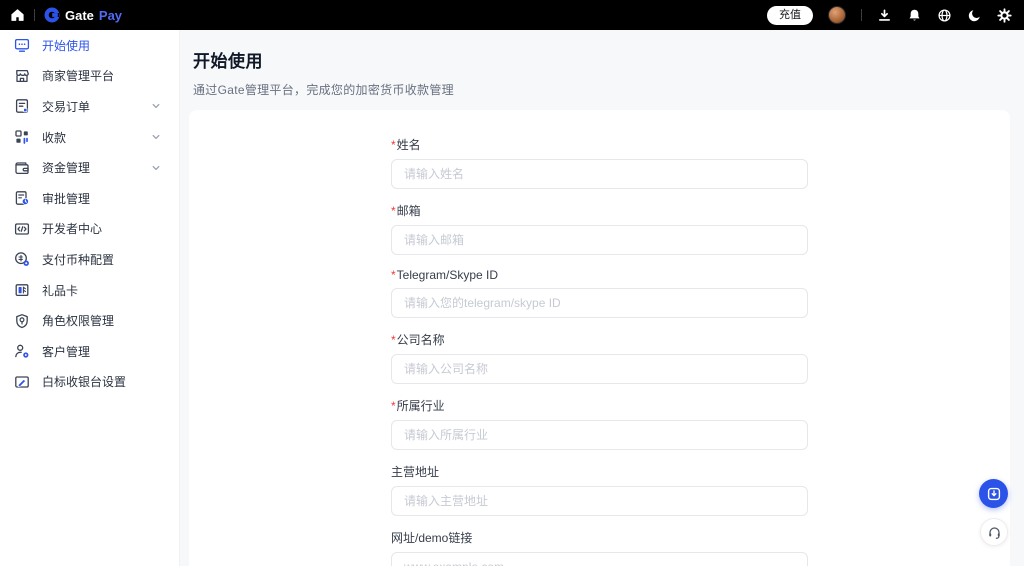 Image resolution: width=1024 pixels, height=566 pixels. What do you see at coordinates (60, 290) in the screenshot?
I see `sidebar-item-label: 礼品卡` at bounding box center [60, 290].